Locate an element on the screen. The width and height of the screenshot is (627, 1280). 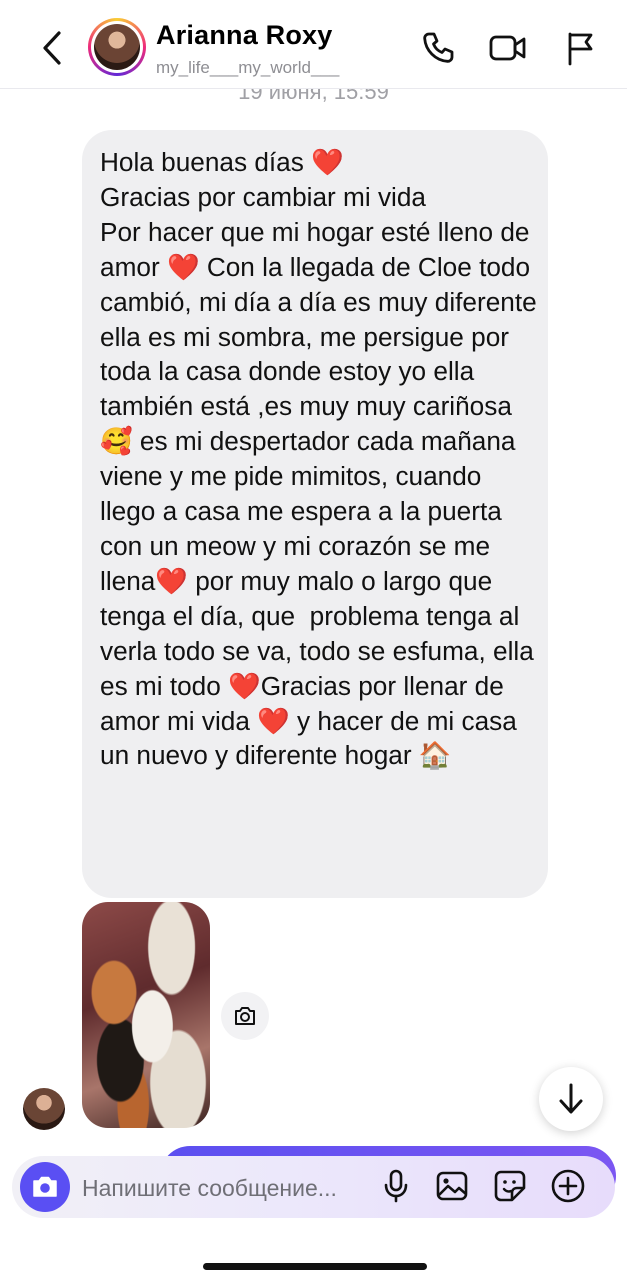
chat-header: Arianna Roxy my_life___my_world___ is located at coordinates (313, 44).